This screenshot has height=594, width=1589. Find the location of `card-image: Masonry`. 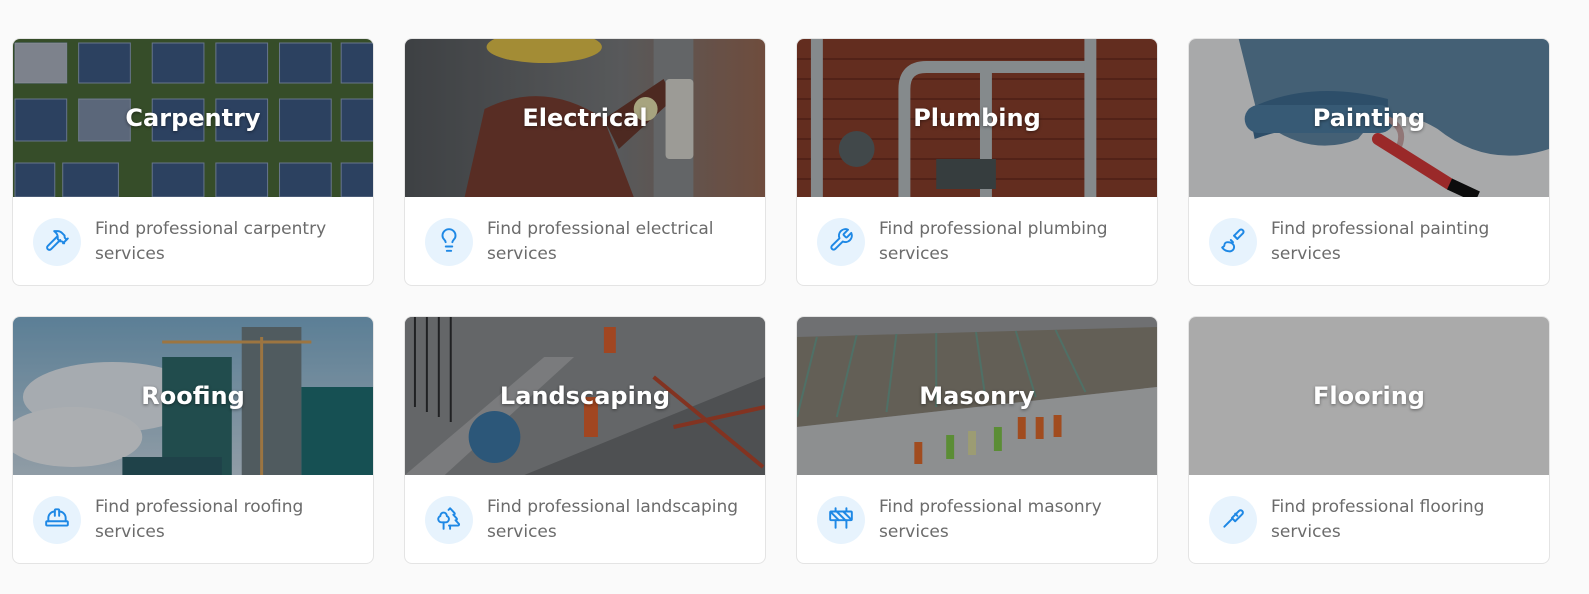

card-image: Masonry is located at coordinates (977, 396).